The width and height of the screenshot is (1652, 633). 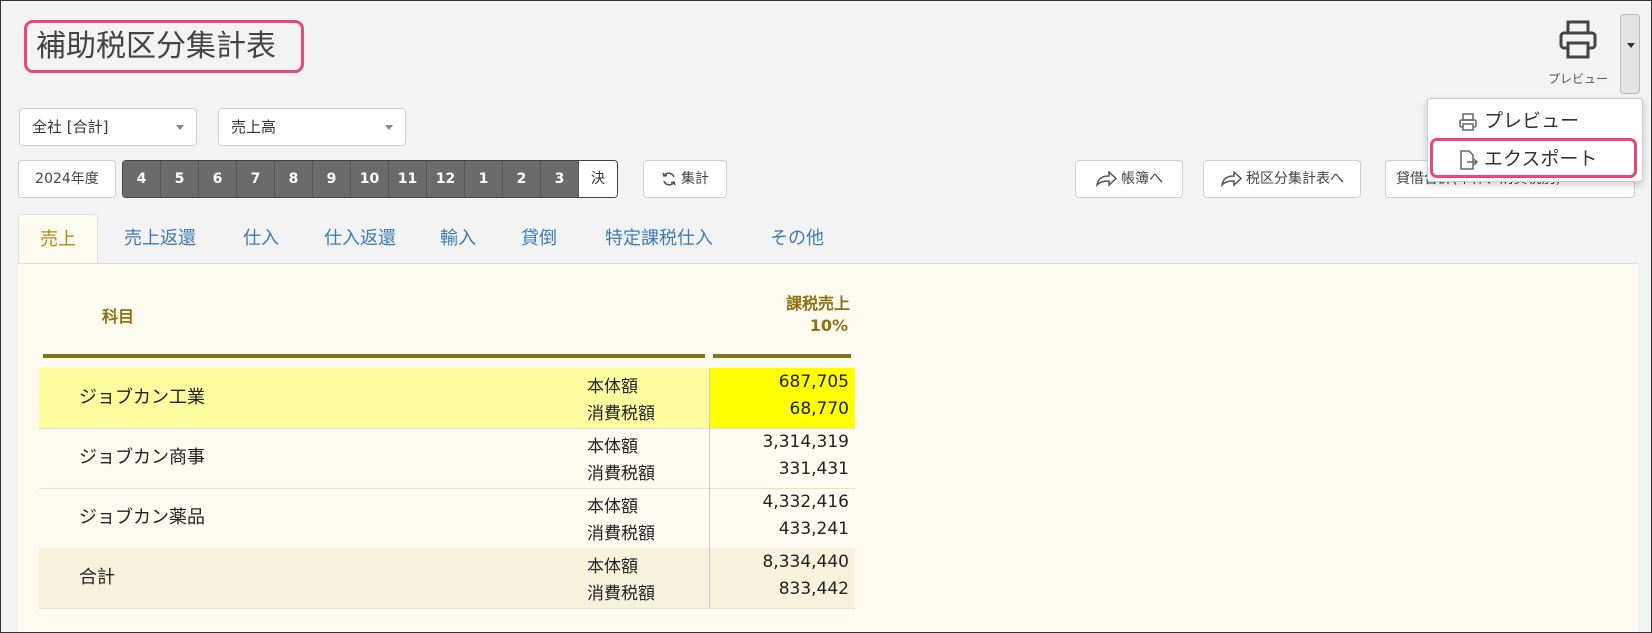 I want to click on print-button: プレビュー, so click(x=1578, y=52).